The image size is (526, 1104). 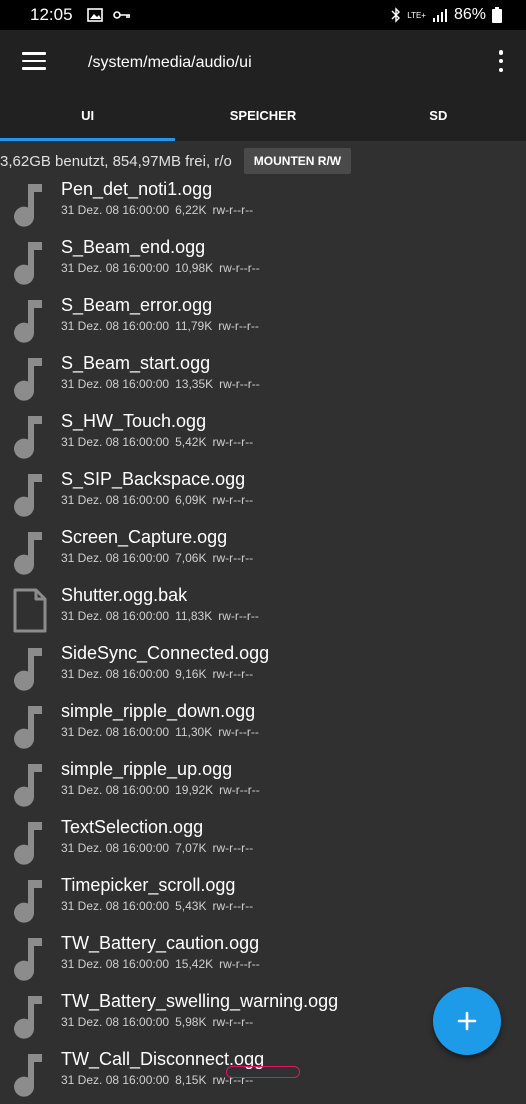 I want to click on file-name: TW_Battery_caution.ogg, so click(x=160, y=943).